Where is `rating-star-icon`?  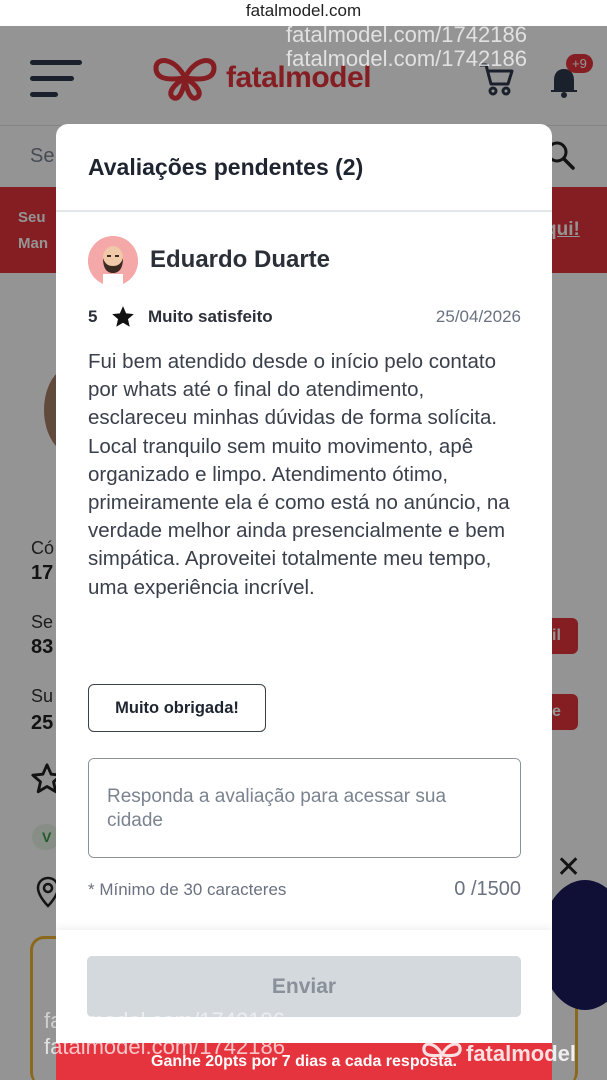 rating-star-icon is located at coordinates (123, 316).